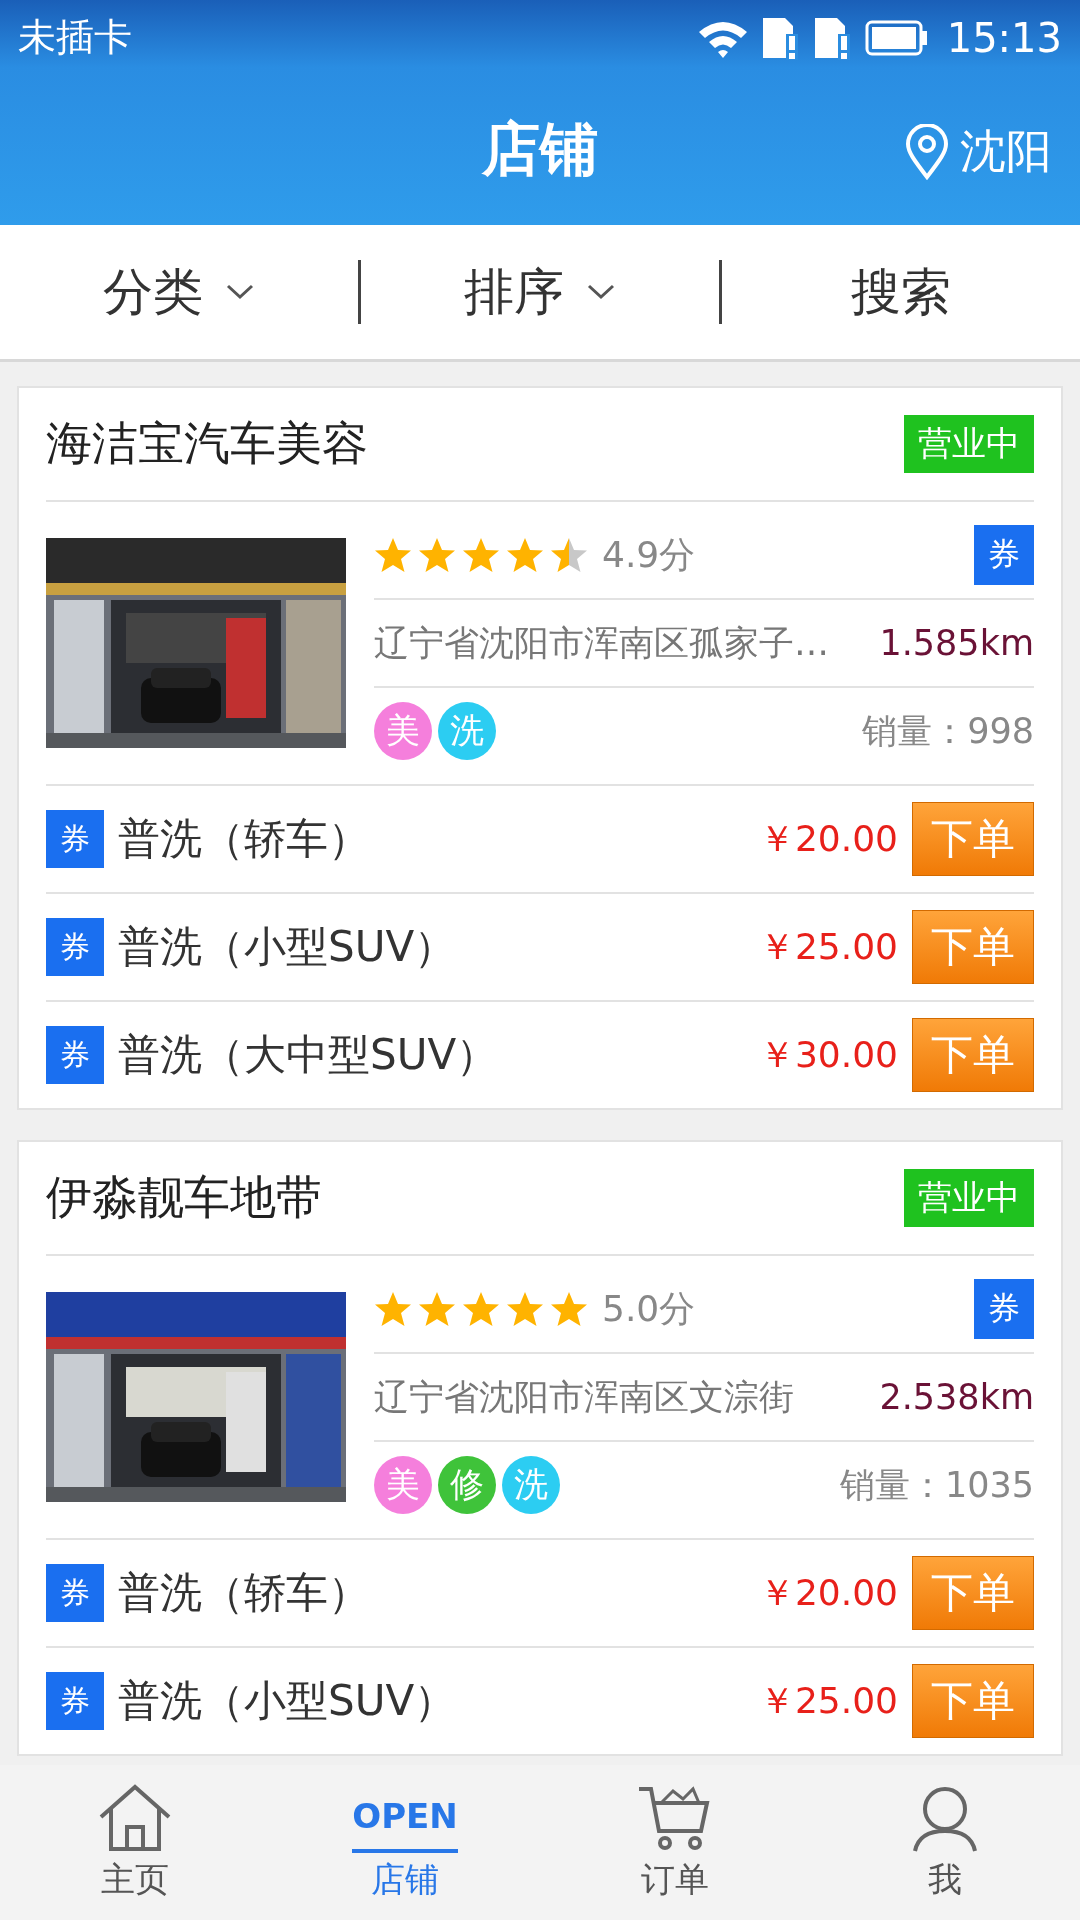 The width and height of the screenshot is (1080, 1920). I want to click on house-icon, so click(135, 1817).